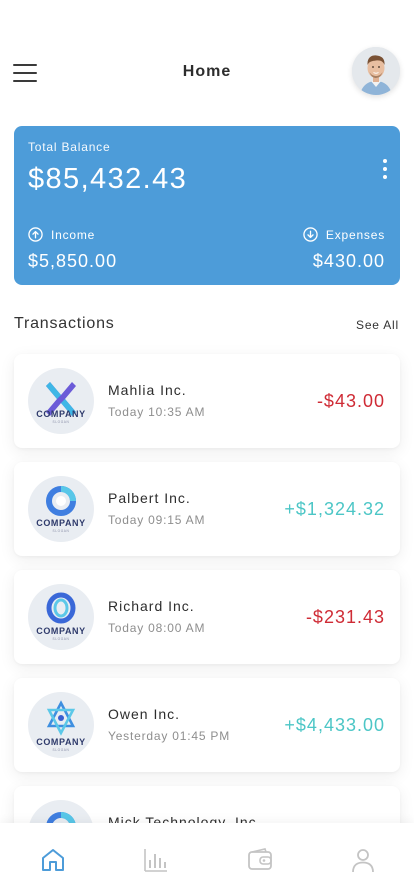  Describe the element at coordinates (207, 72) in the screenshot. I see `top-header: Home` at that location.